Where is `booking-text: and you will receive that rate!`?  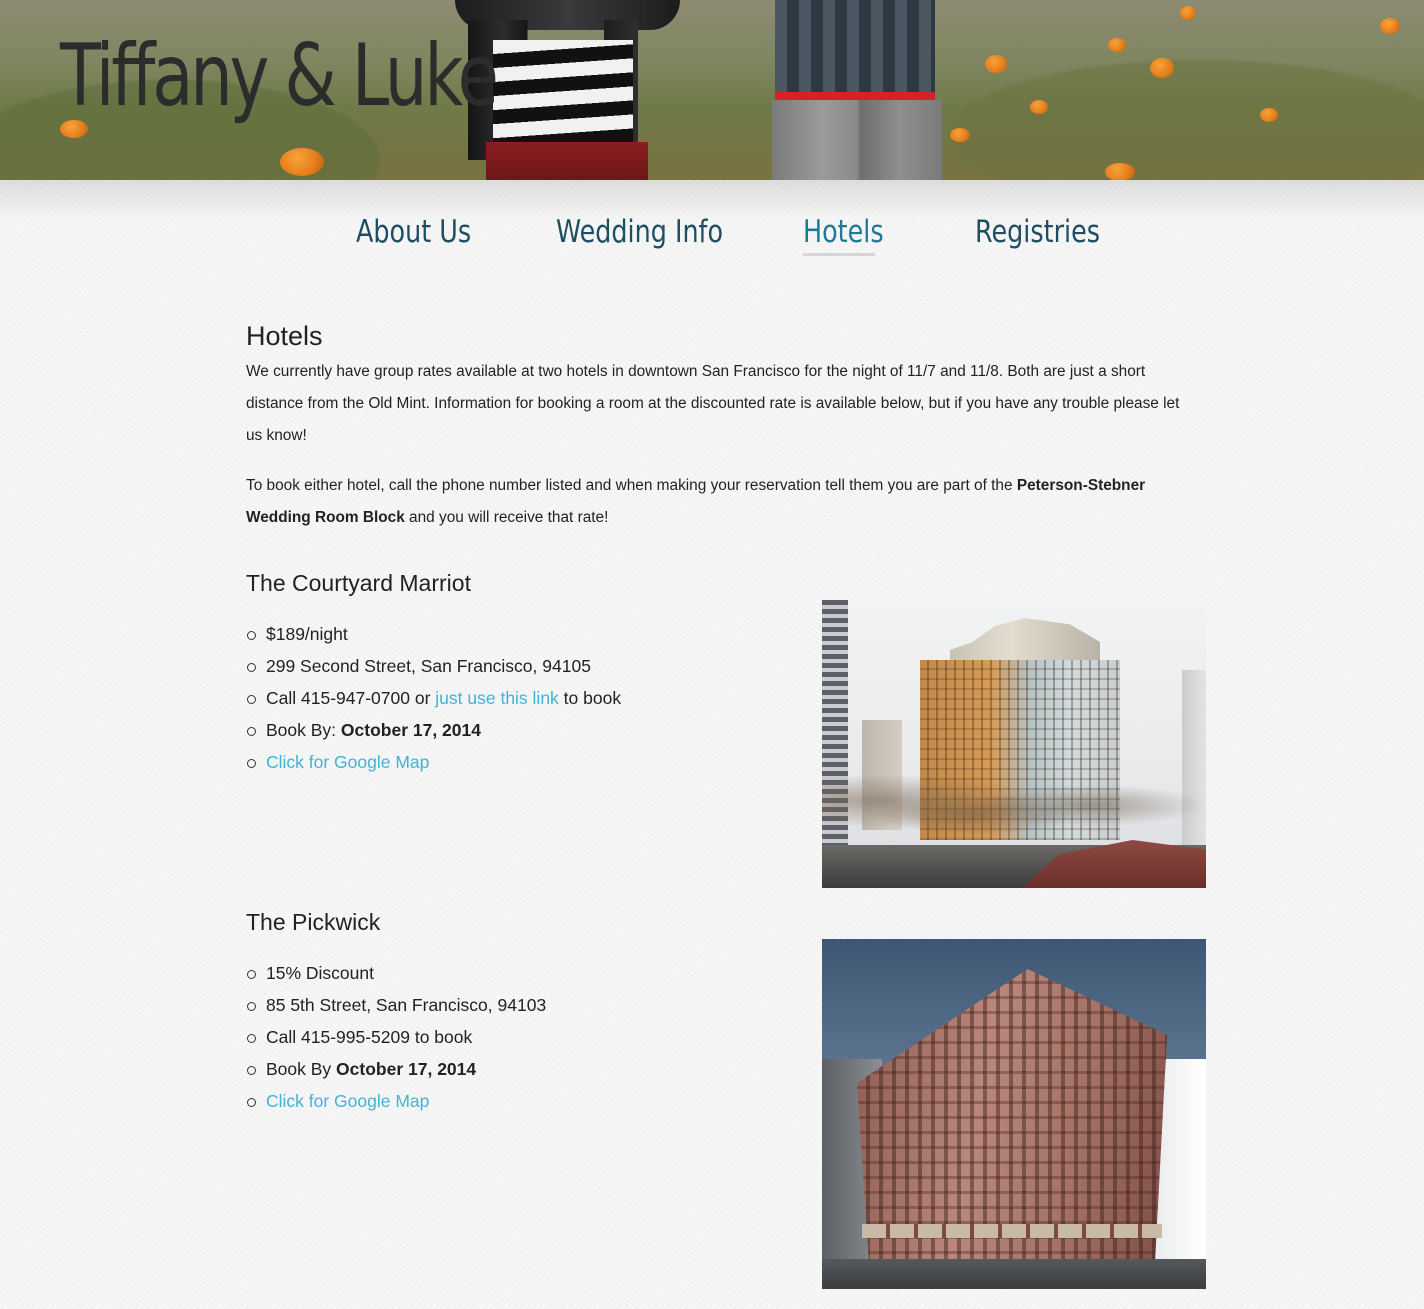
booking-text: and you will receive that rate! is located at coordinates (506, 517).